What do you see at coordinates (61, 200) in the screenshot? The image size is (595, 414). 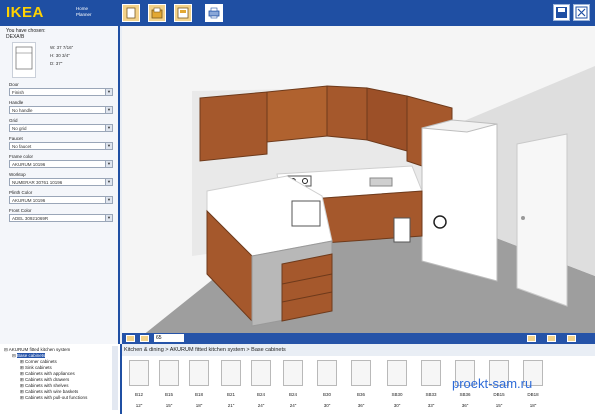 I see `plinth-color-select: AKURUM 10196 ▼` at bounding box center [61, 200].